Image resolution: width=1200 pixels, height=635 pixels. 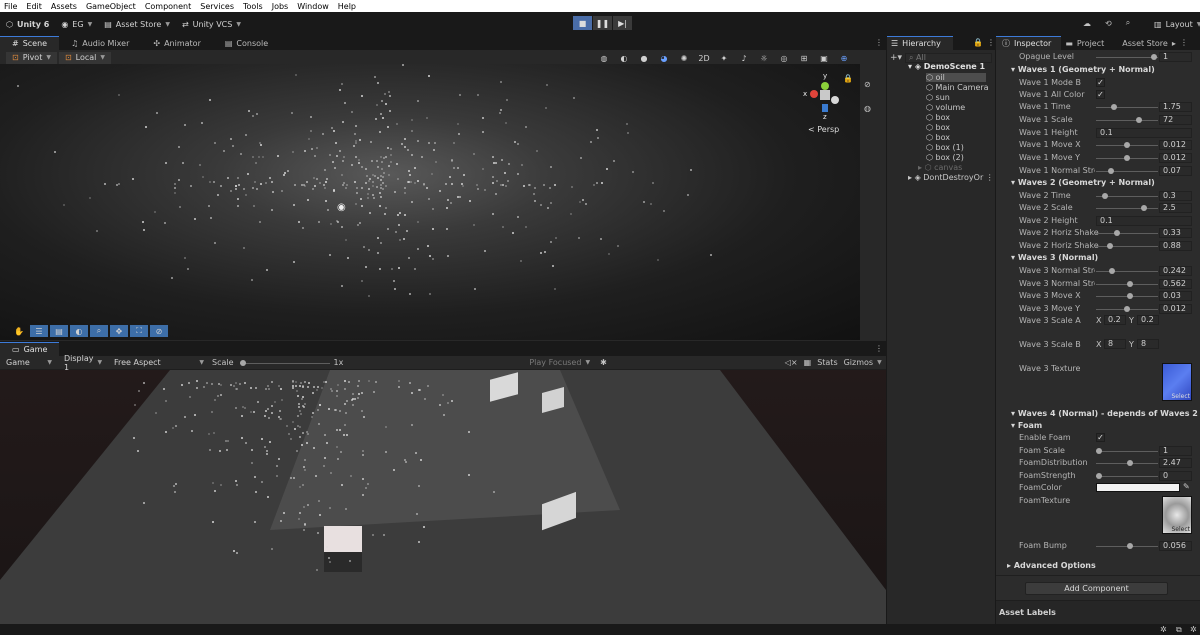 I want to click on wave2-time-field: 0.3, so click(x=1175, y=196).